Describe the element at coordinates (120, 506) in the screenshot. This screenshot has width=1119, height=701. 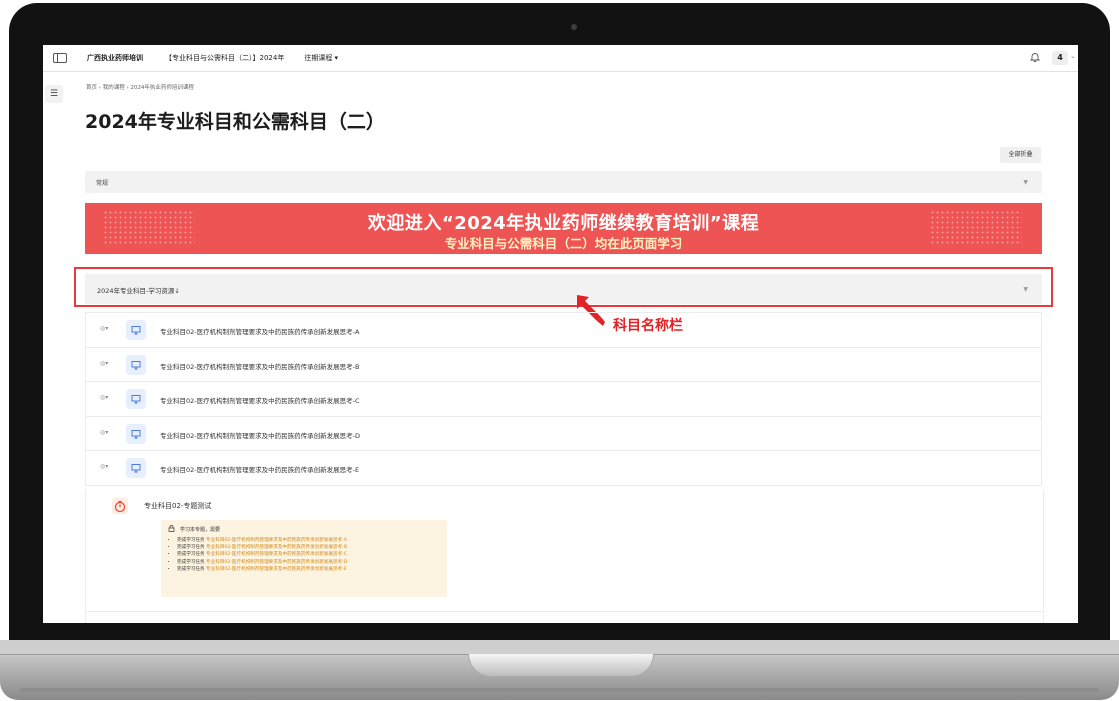
I see `stopwatch-icon` at that location.